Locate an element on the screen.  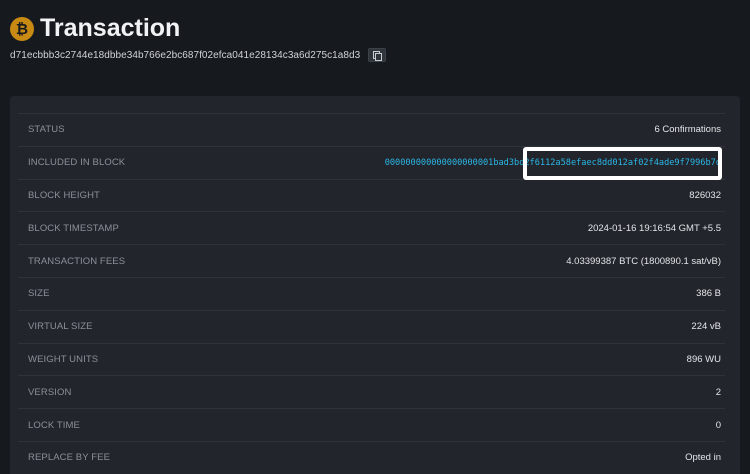
transaction-fees-value: 4.03399387 BTC (1800890.1 sat/vB) is located at coordinates (643, 261).